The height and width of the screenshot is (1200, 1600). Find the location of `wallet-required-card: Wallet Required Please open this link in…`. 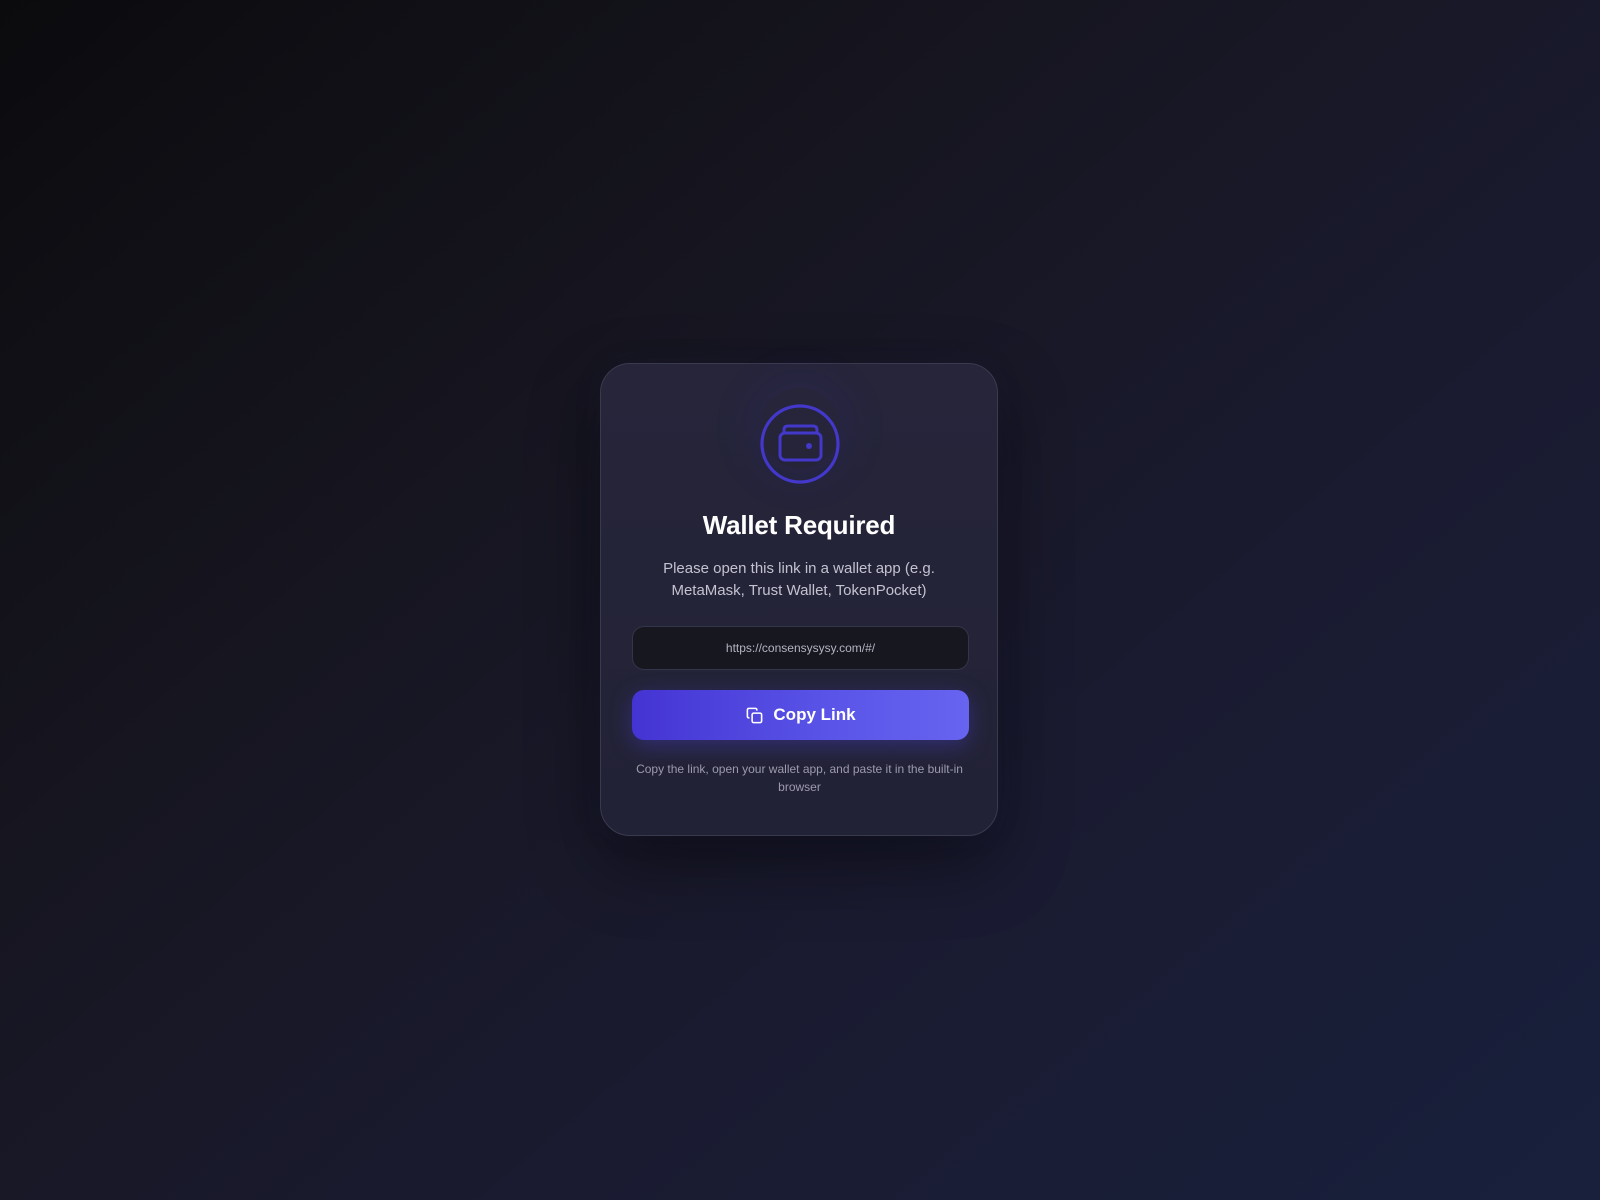

wallet-required-card: Wallet Required Please open this link in… is located at coordinates (799, 599).